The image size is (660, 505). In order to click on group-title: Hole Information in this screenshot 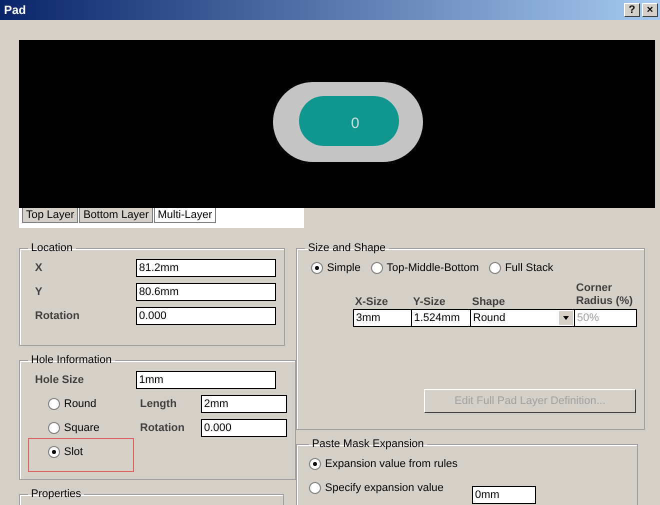, I will do `click(71, 360)`.